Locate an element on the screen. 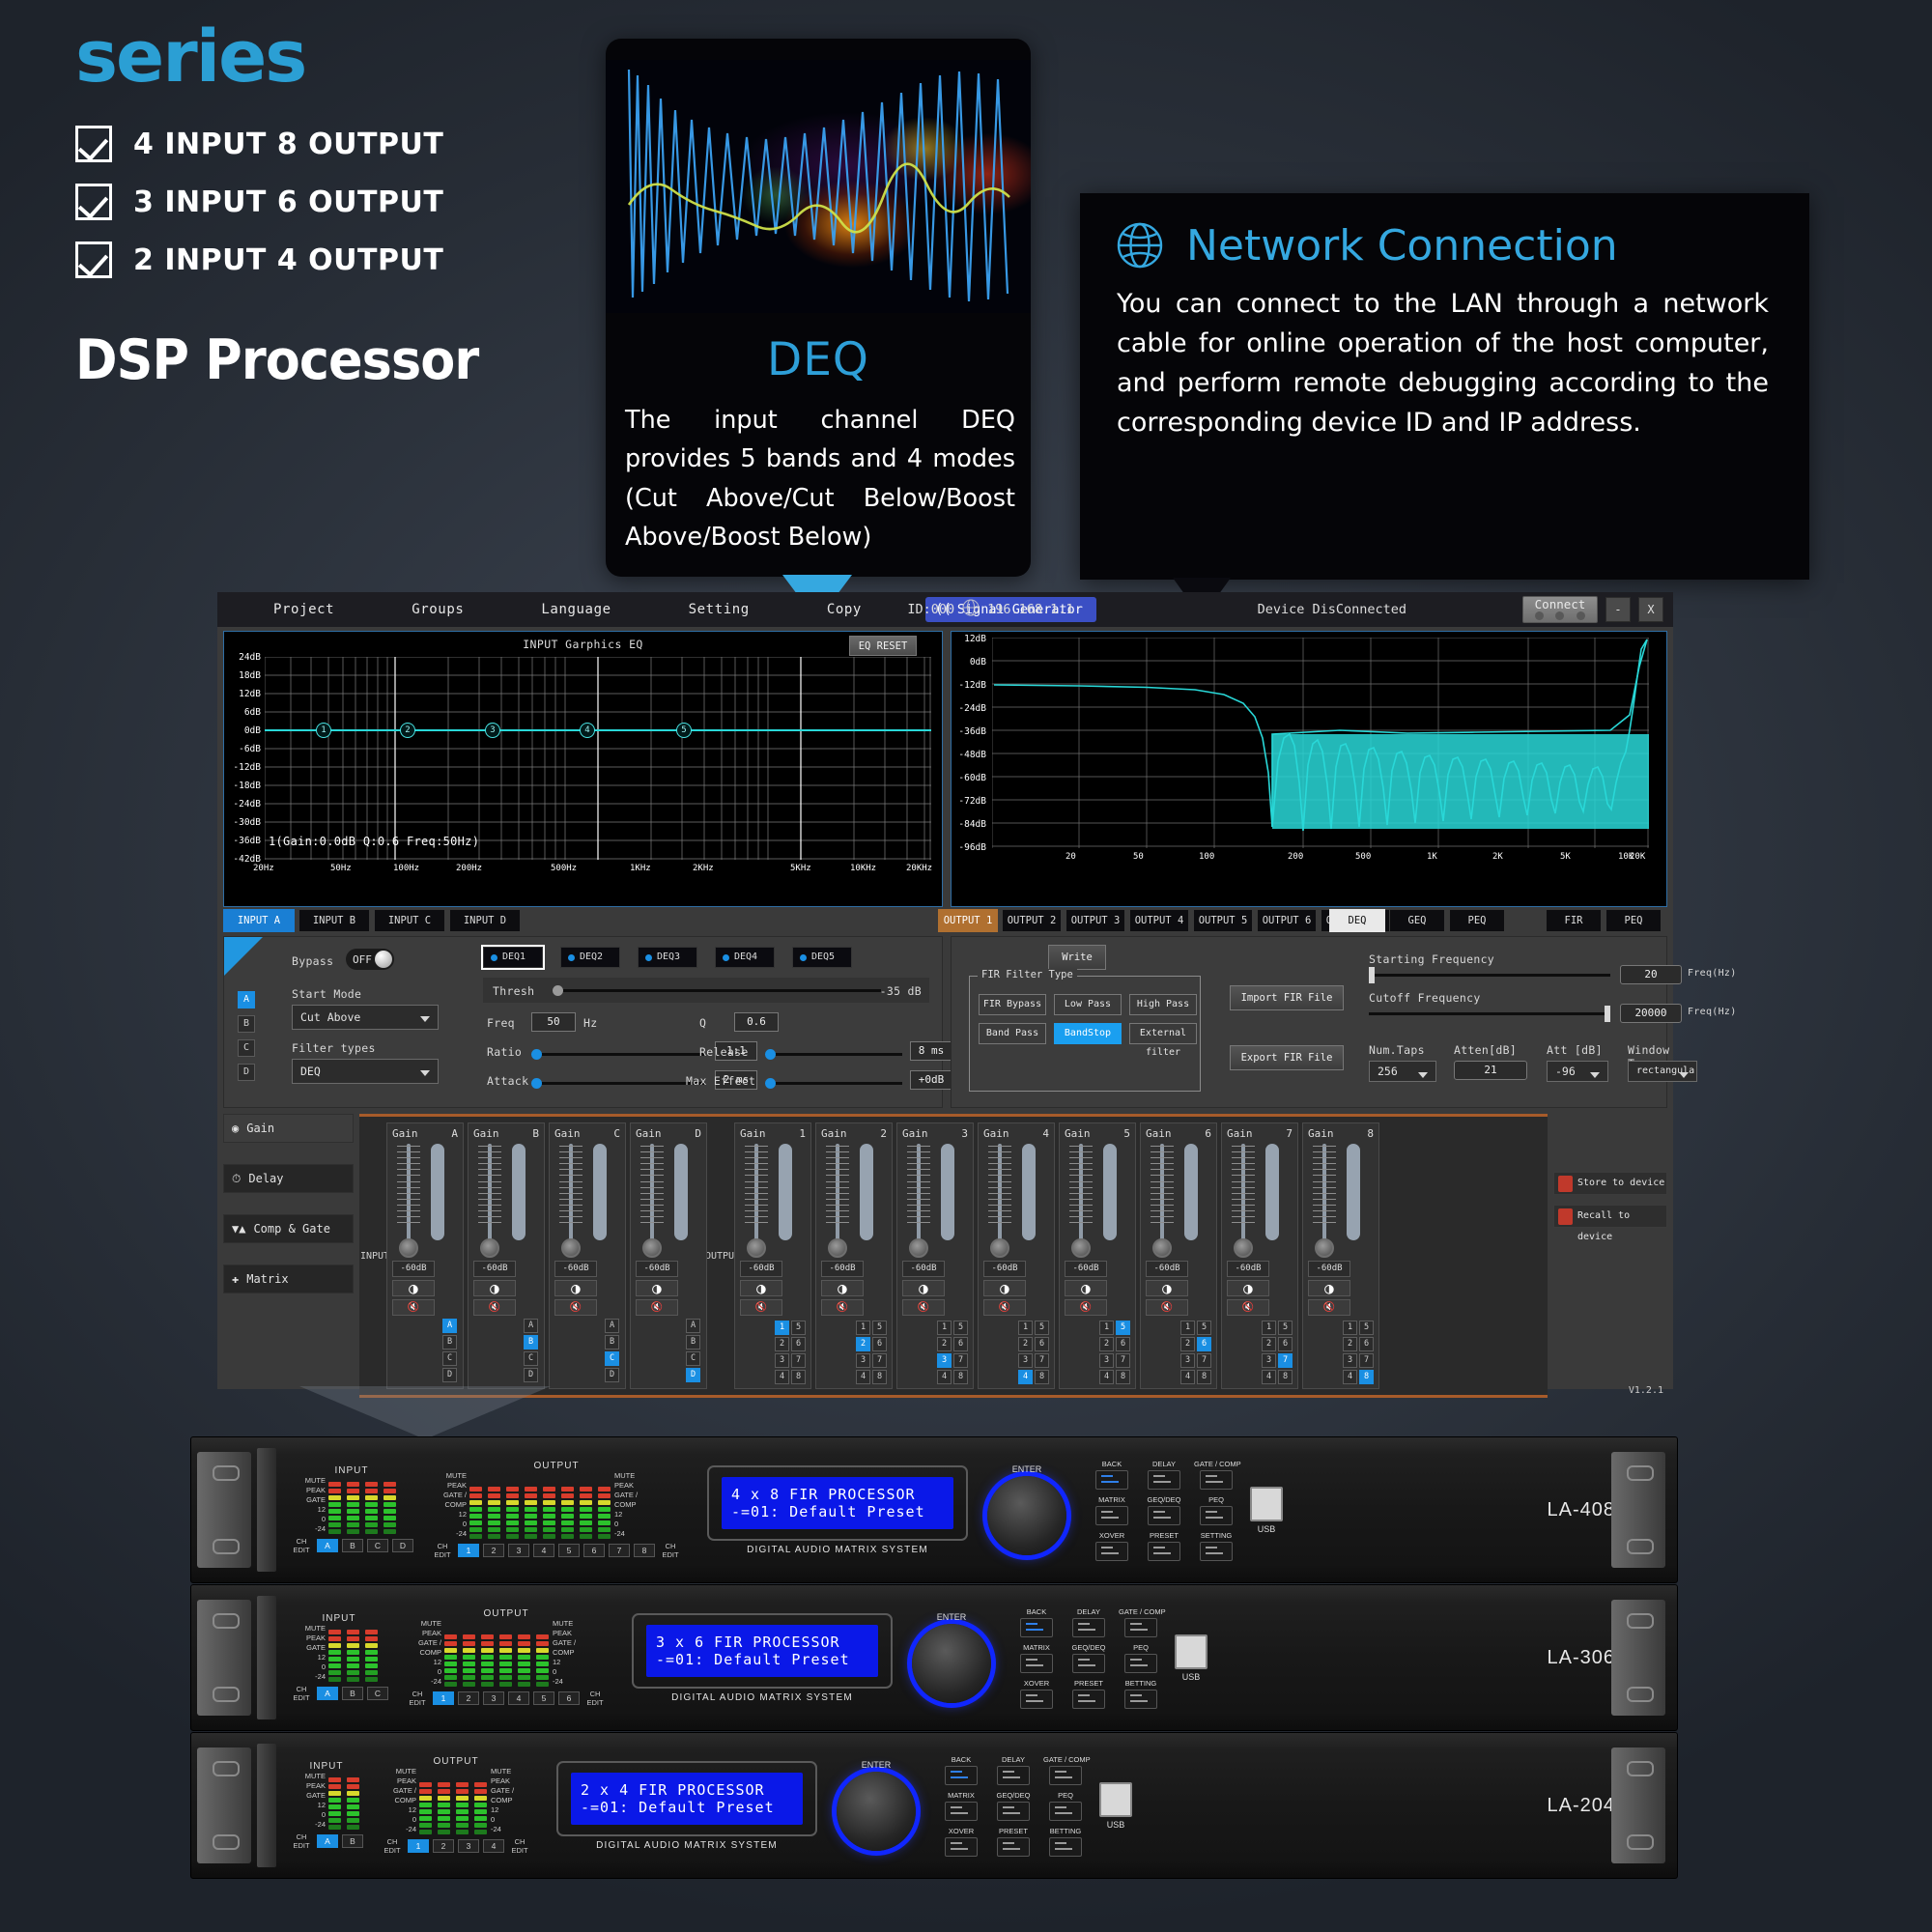  channel-strip-output-4: Gain 4 -60dB ◑ 🔇 1 5 2 6 3 7 4 8 is located at coordinates (1016, 1255).